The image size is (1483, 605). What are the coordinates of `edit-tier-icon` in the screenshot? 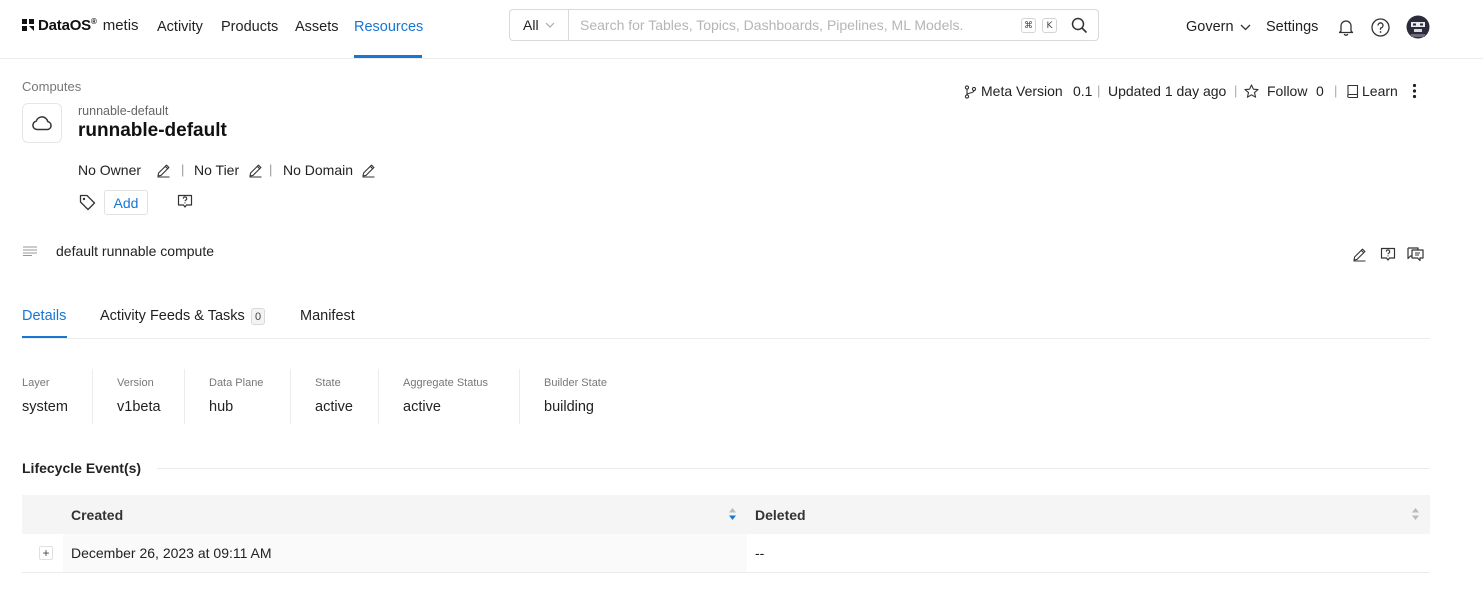 It's located at (255, 170).